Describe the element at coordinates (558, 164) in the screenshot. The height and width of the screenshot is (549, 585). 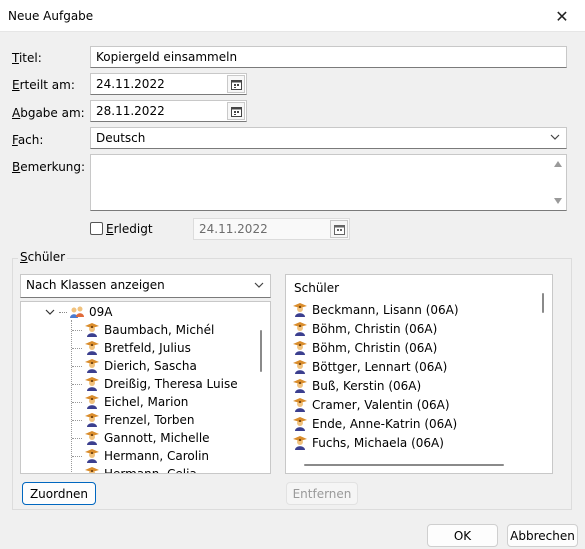
I see `scroll-up-icon` at that location.